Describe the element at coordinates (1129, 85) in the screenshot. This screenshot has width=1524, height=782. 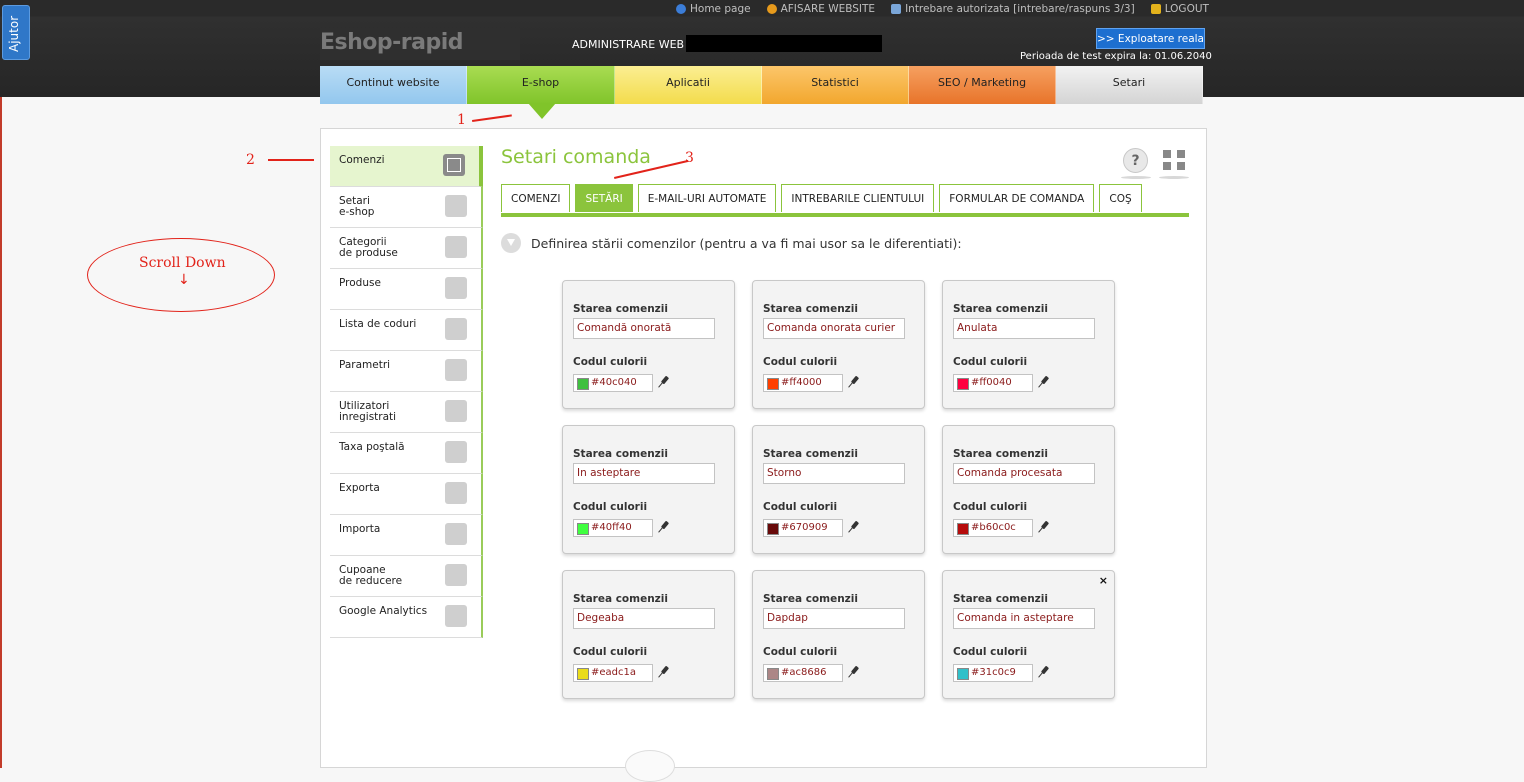
I see `nav-tab-setari: Setari` at that location.